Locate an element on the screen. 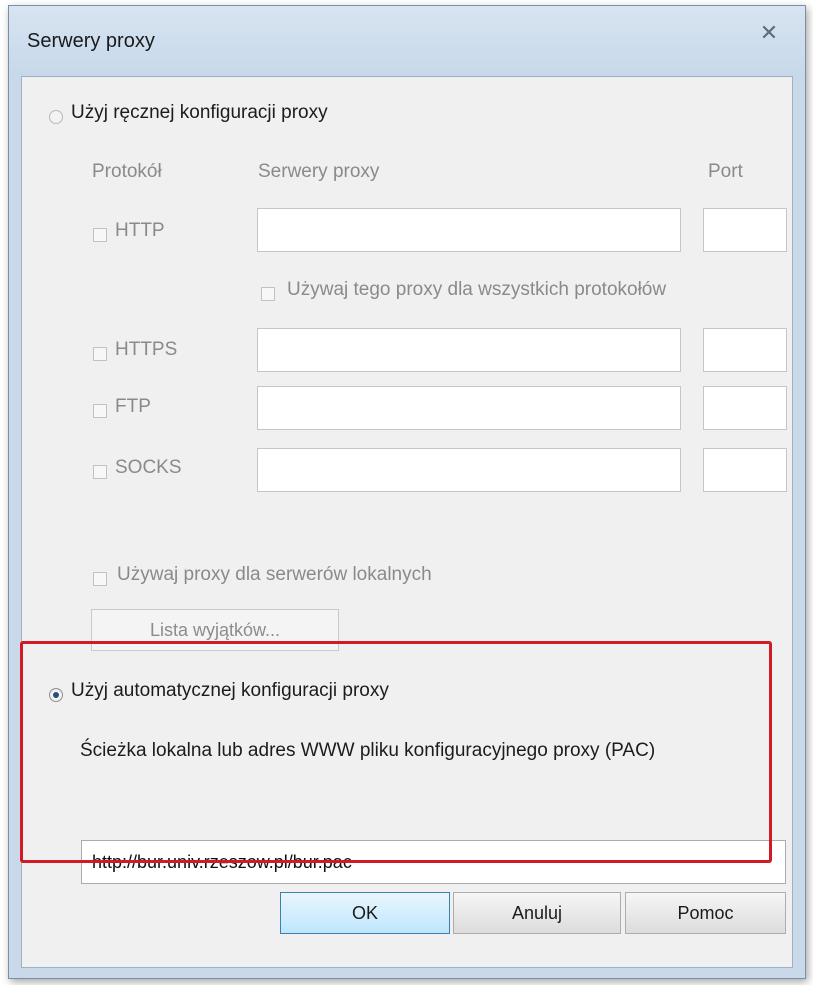 This screenshot has width=813, height=985. socks-checkbox is located at coordinates (100, 472).